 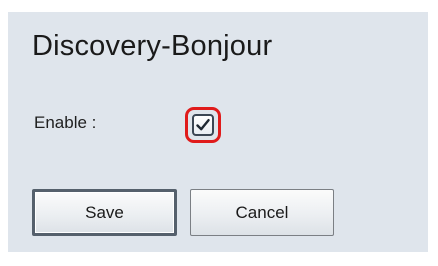 I want to click on enable-label: Enable :, so click(x=65, y=122).